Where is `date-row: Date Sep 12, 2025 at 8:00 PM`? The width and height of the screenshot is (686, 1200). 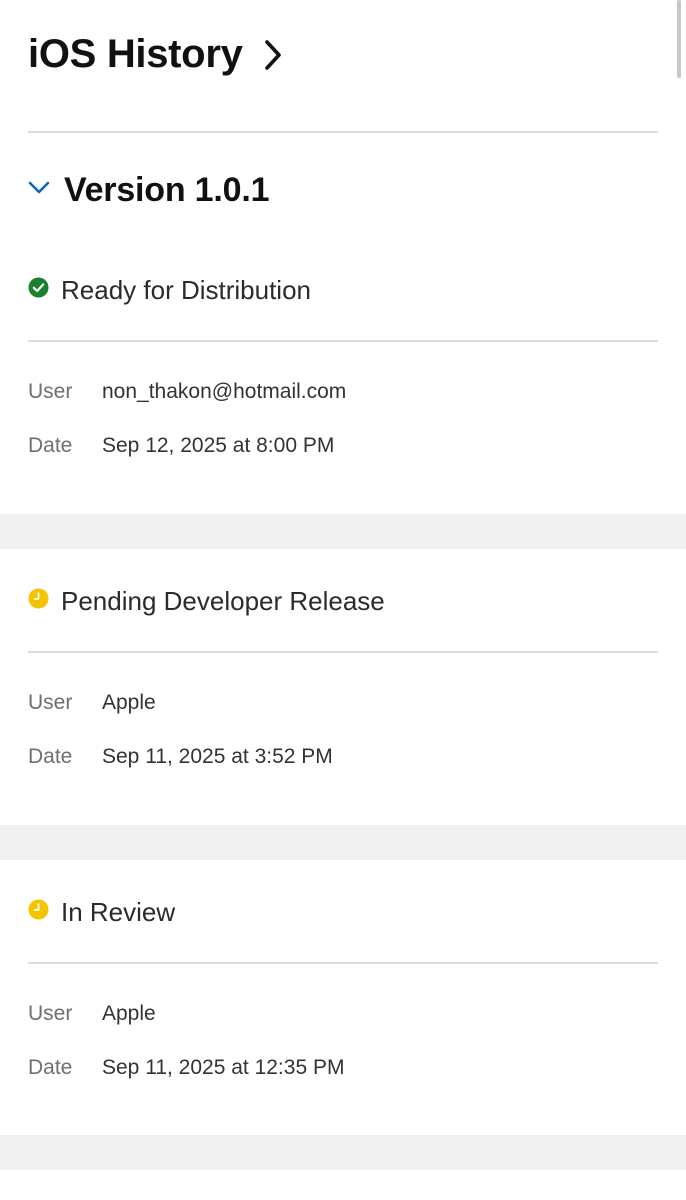
date-row: Date Sep 12, 2025 at 8:00 PM is located at coordinates (181, 446).